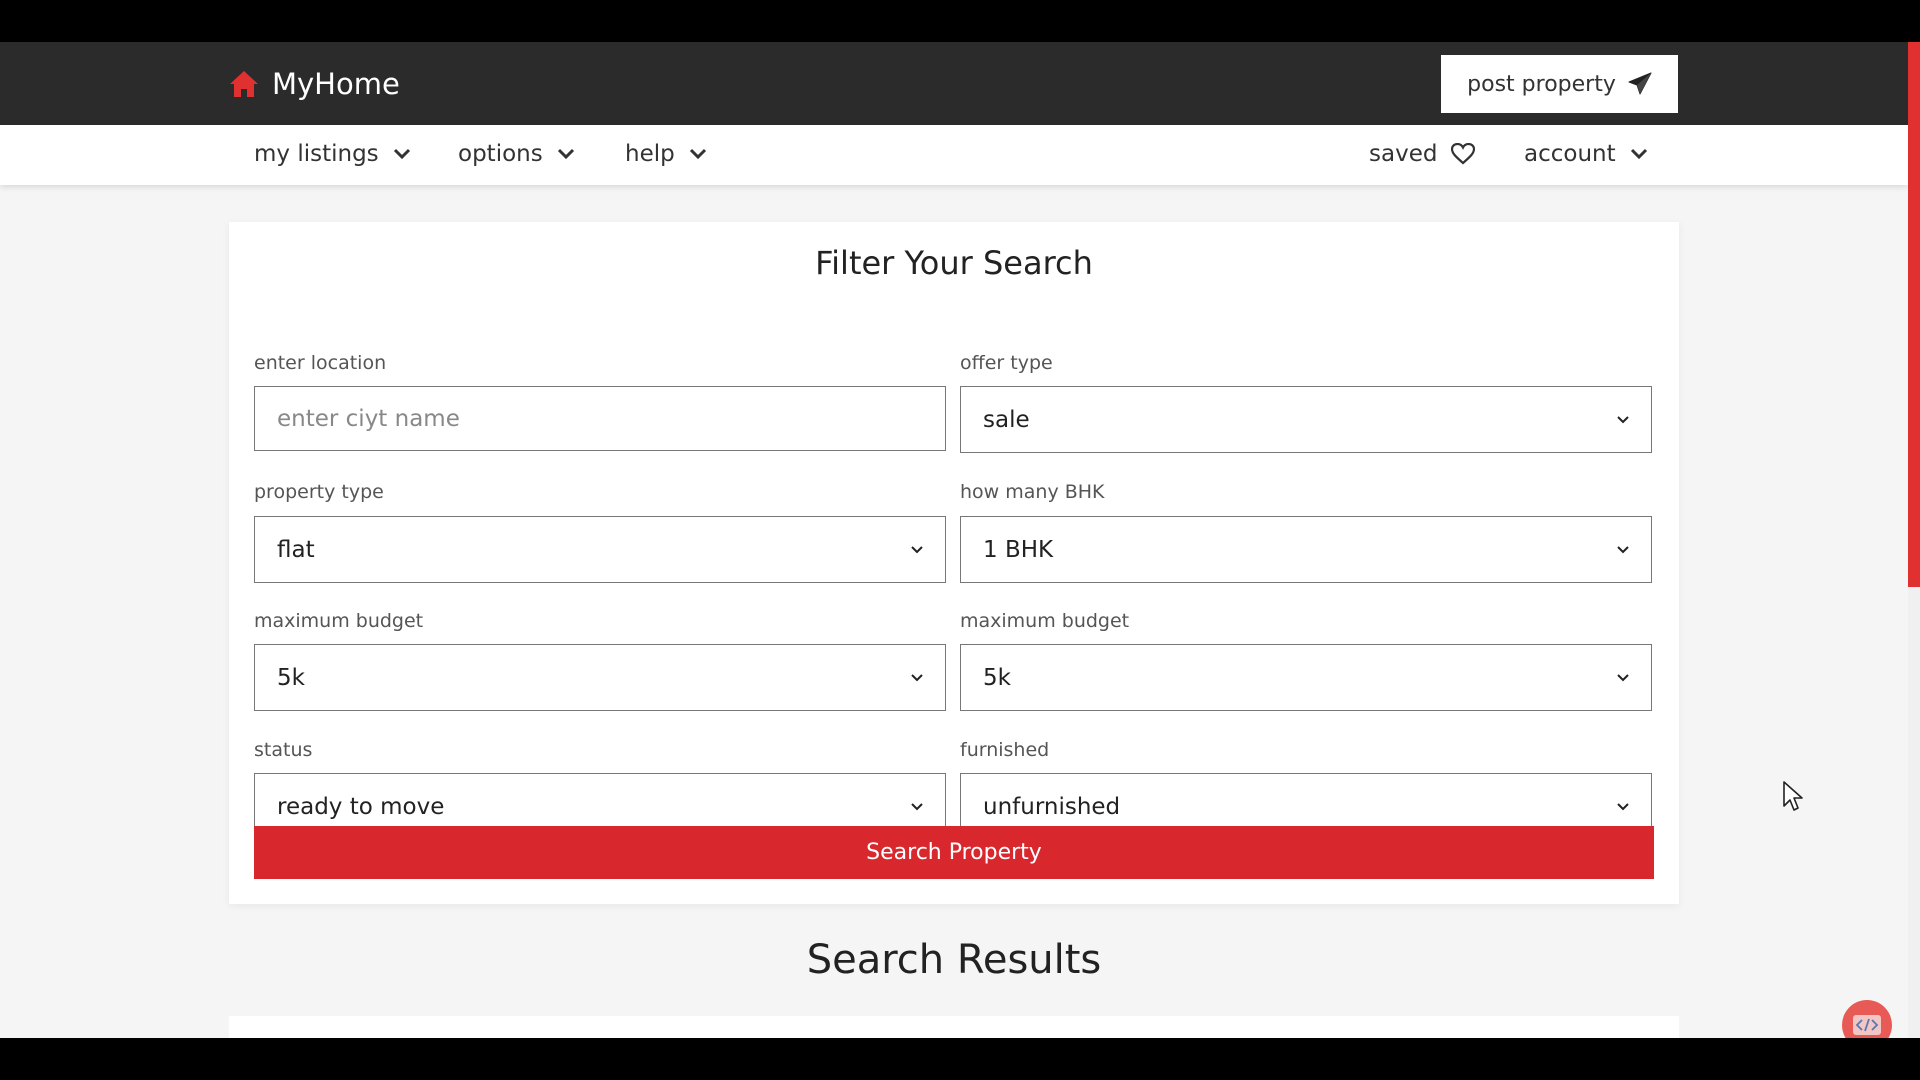  I want to click on property-type-label: property type, so click(319, 492).